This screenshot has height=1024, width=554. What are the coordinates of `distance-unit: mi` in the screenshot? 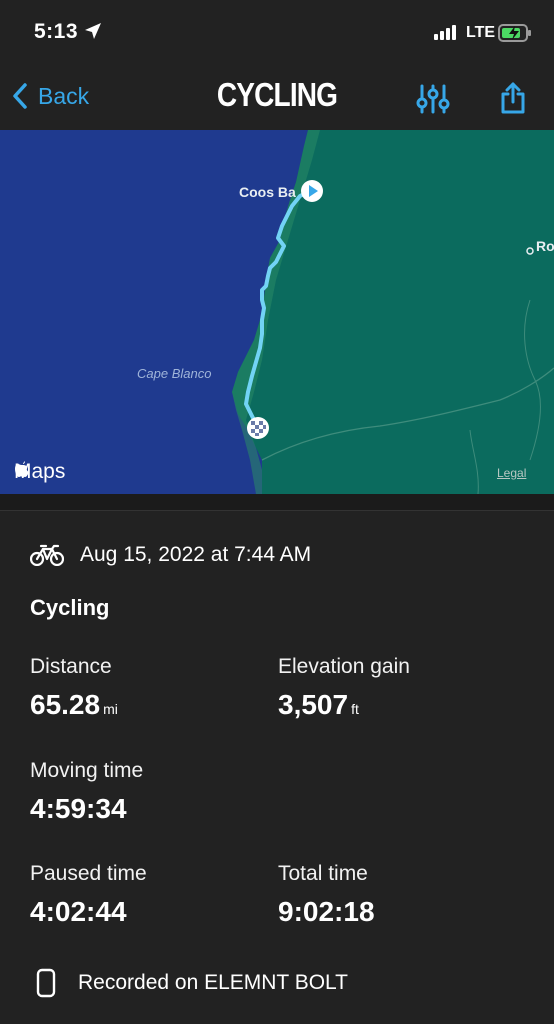 It's located at (110, 709).